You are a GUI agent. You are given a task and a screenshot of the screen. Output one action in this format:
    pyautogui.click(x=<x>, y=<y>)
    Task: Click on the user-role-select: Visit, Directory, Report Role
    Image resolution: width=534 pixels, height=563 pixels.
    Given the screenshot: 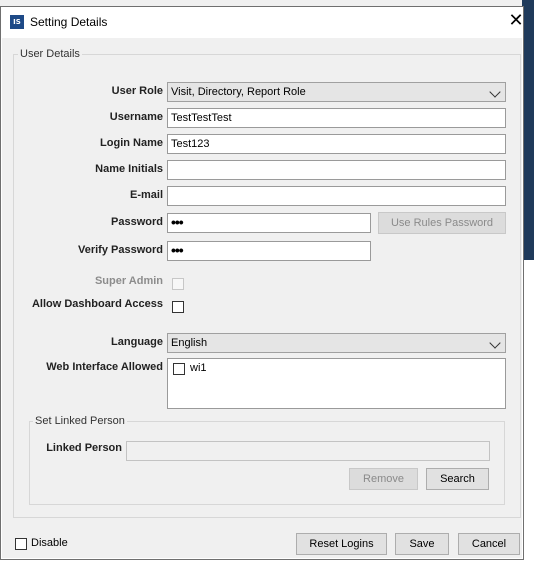 What is the action you would take?
    pyautogui.click(x=336, y=92)
    